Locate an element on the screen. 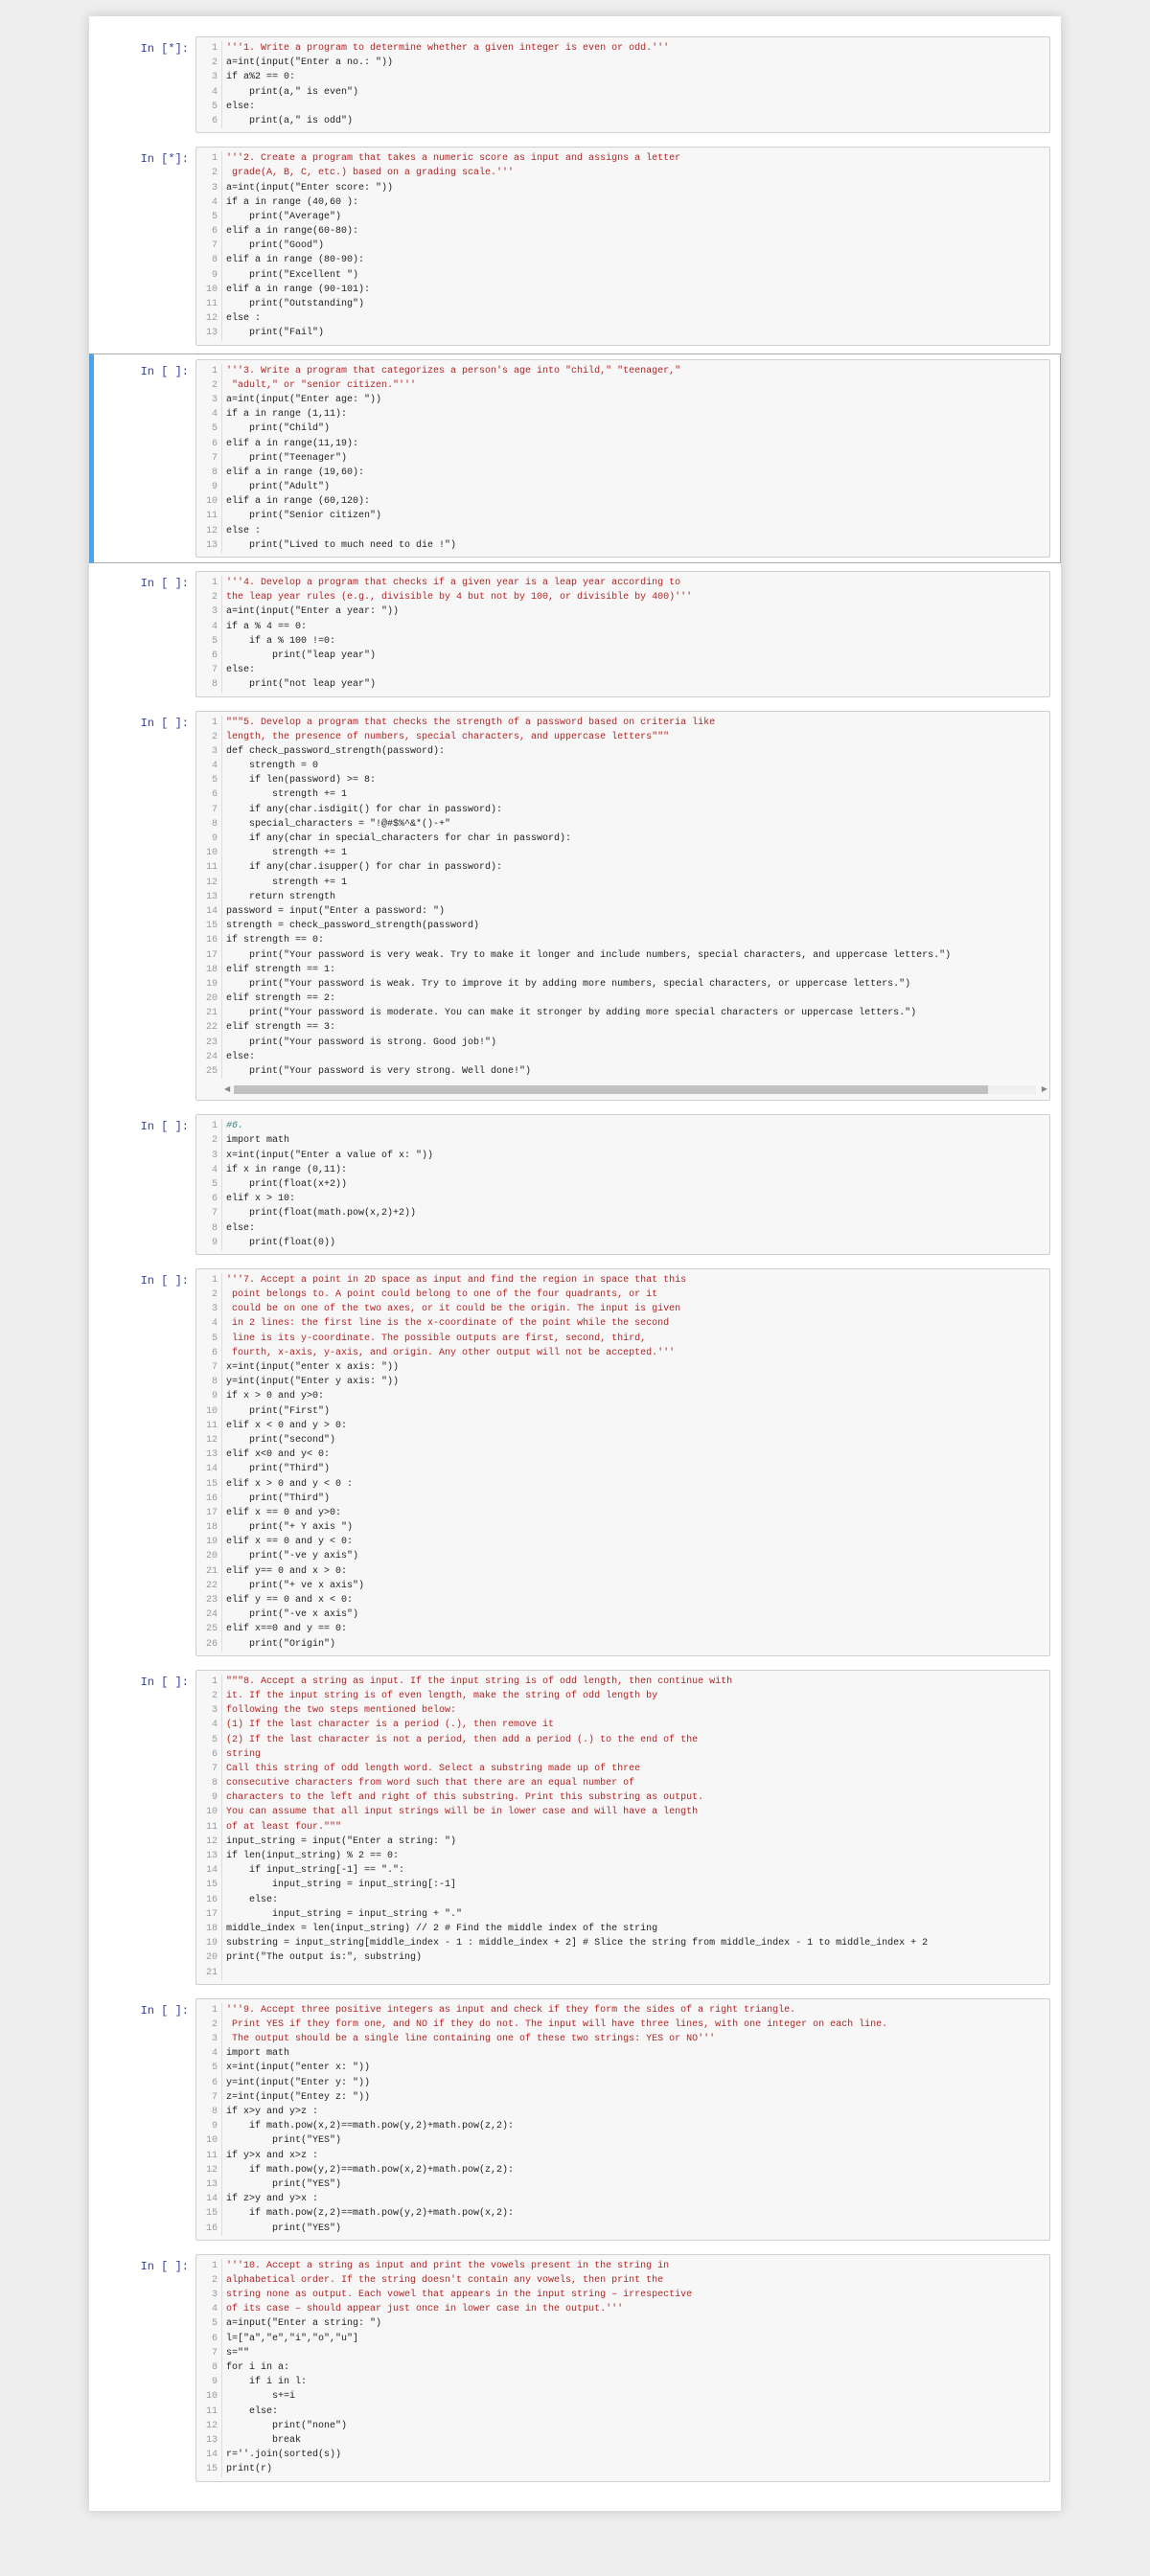  code-line: 20 print("-ve y axis") is located at coordinates (622, 1556).